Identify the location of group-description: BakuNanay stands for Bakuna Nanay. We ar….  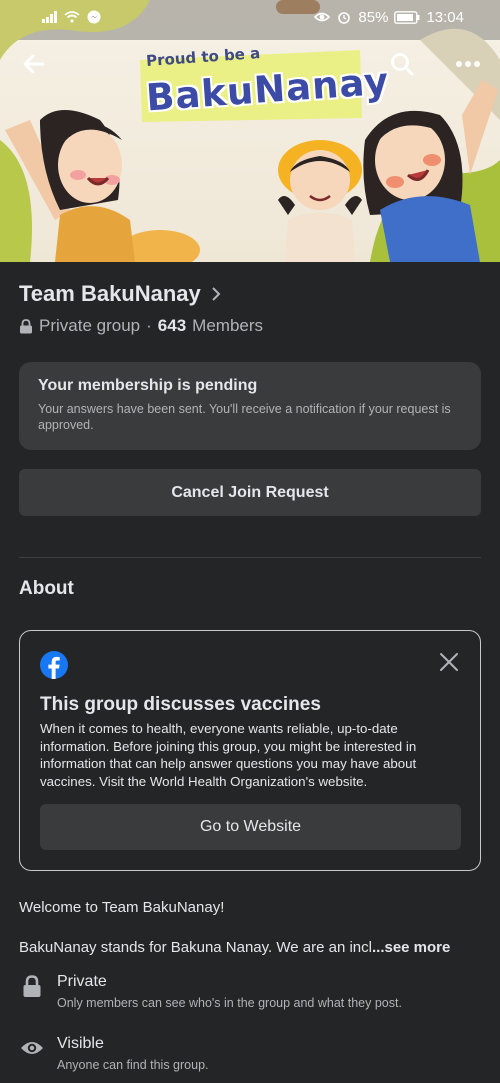
(234, 947).